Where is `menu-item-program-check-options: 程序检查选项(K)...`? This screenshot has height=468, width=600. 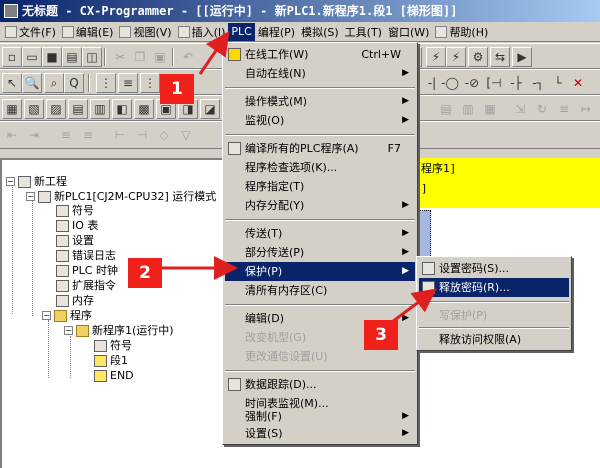 menu-item-program-check-options: 程序检查选项(K)... is located at coordinates (320, 167).